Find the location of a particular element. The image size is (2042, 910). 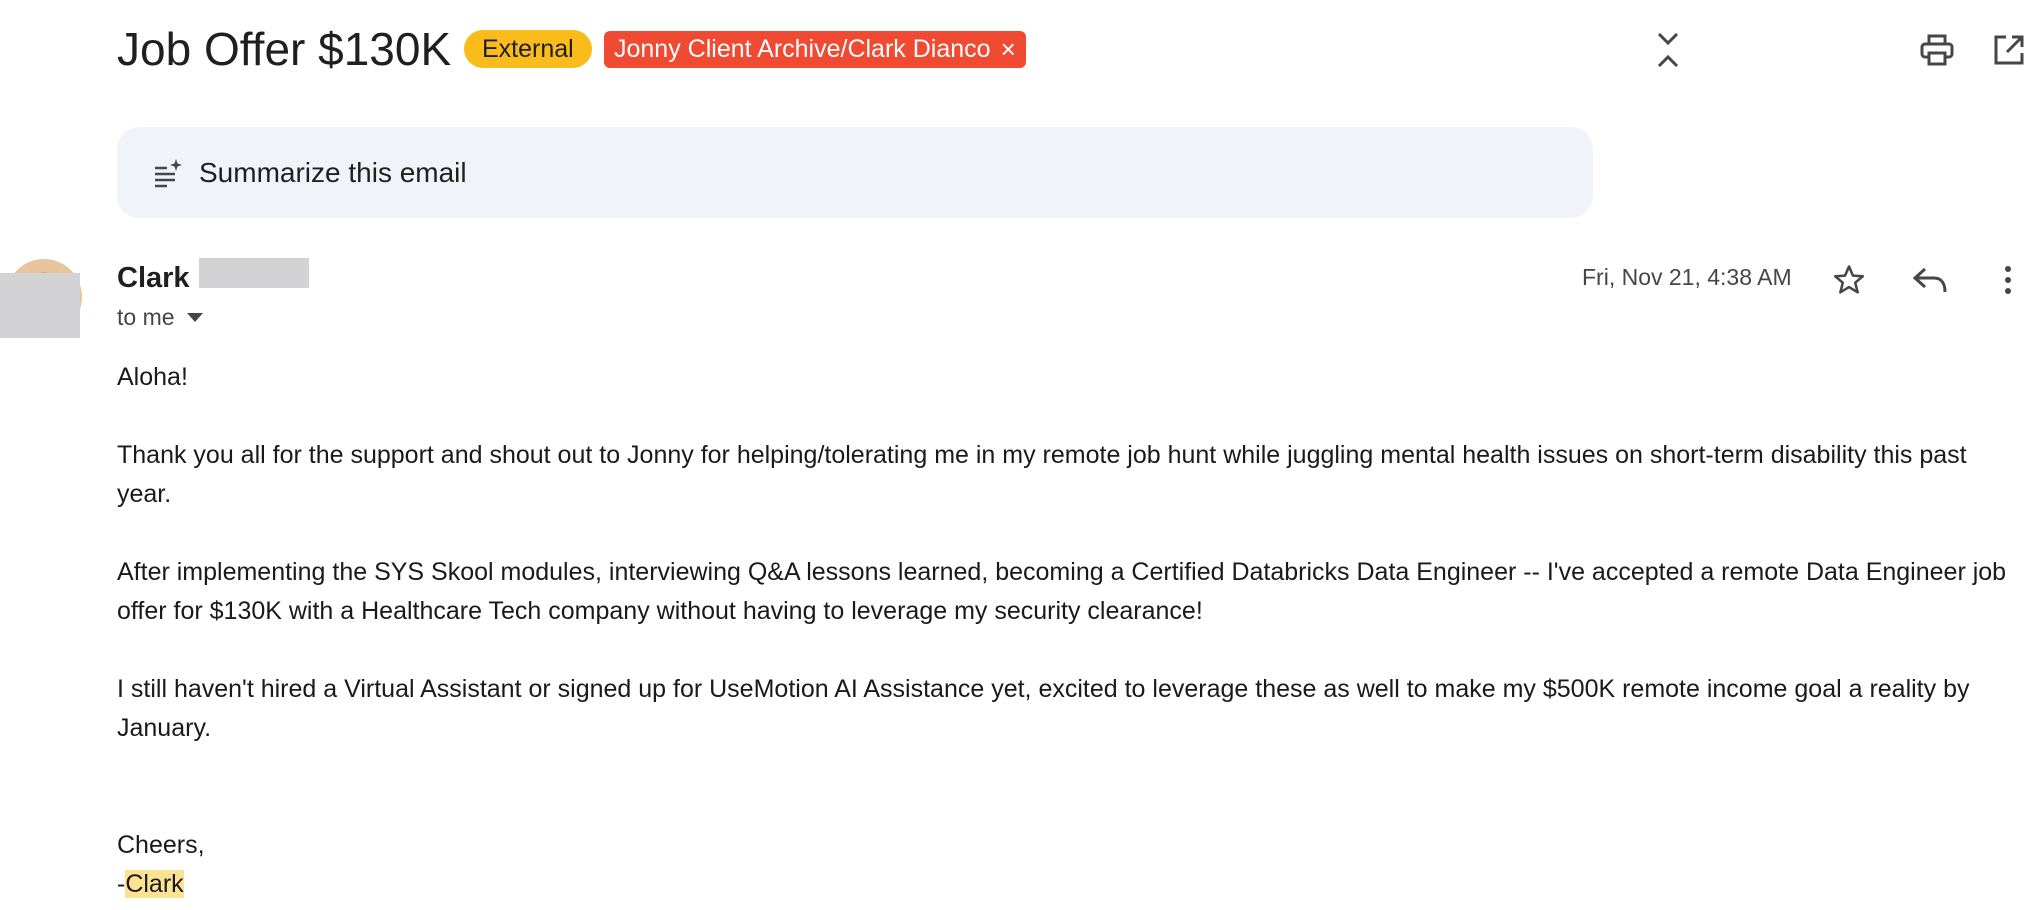

external-badge: External is located at coordinates (528, 49).